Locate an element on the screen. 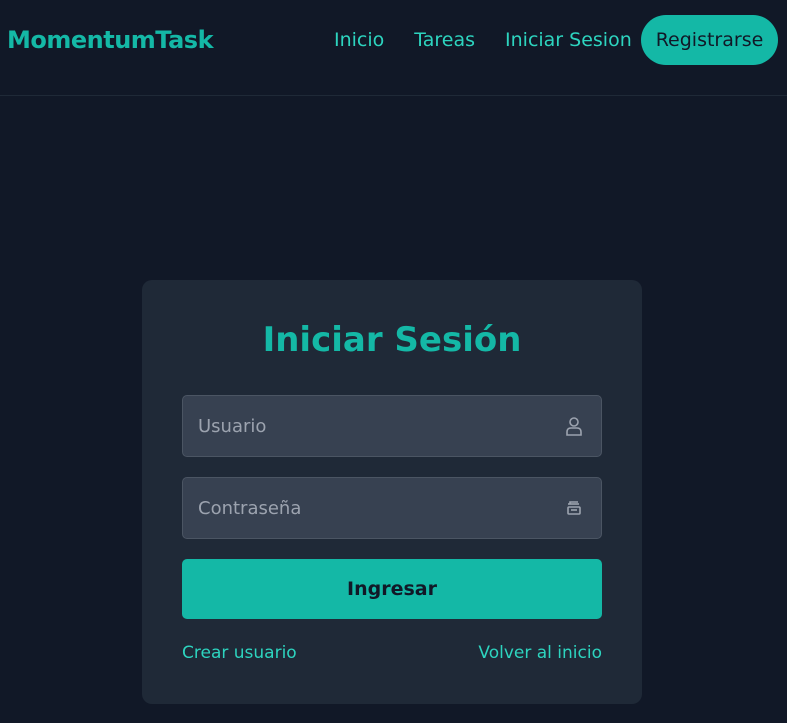 The height and width of the screenshot is (723, 787). username-field is located at coordinates (392, 426).